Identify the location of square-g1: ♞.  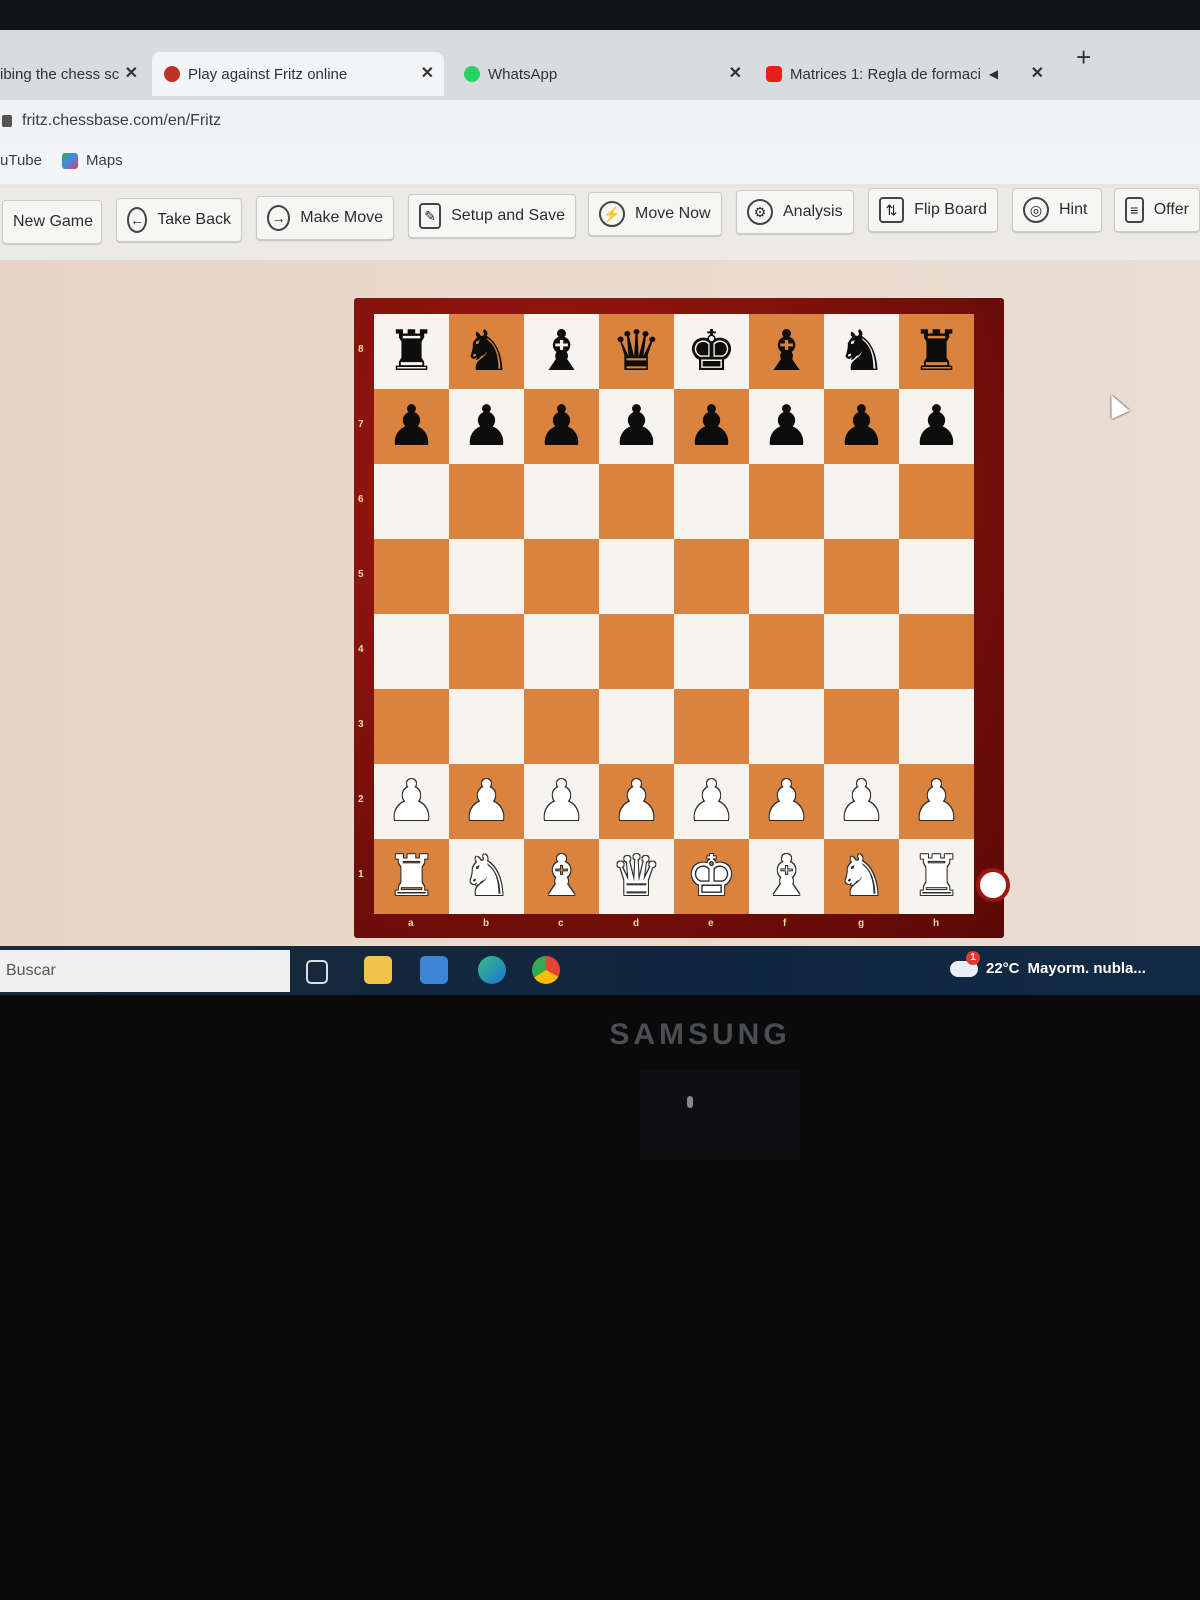
(861, 876).